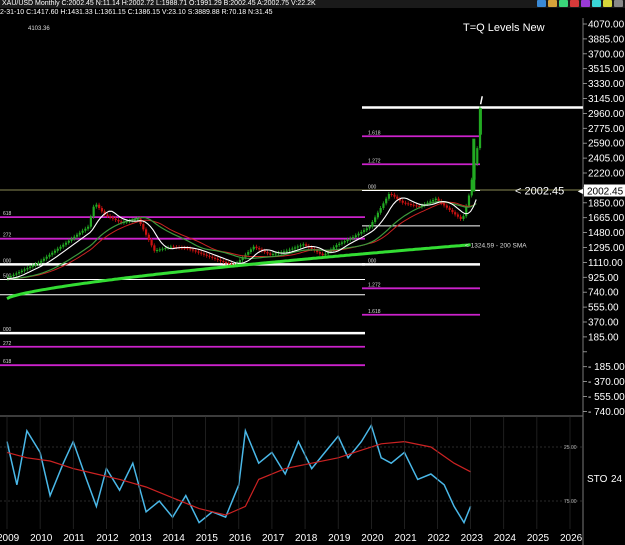 The image size is (625, 545). What do you see at coordinates (238, 272) in the screenshot?
I see `sma-200-line` at bounding box center [238, 272].